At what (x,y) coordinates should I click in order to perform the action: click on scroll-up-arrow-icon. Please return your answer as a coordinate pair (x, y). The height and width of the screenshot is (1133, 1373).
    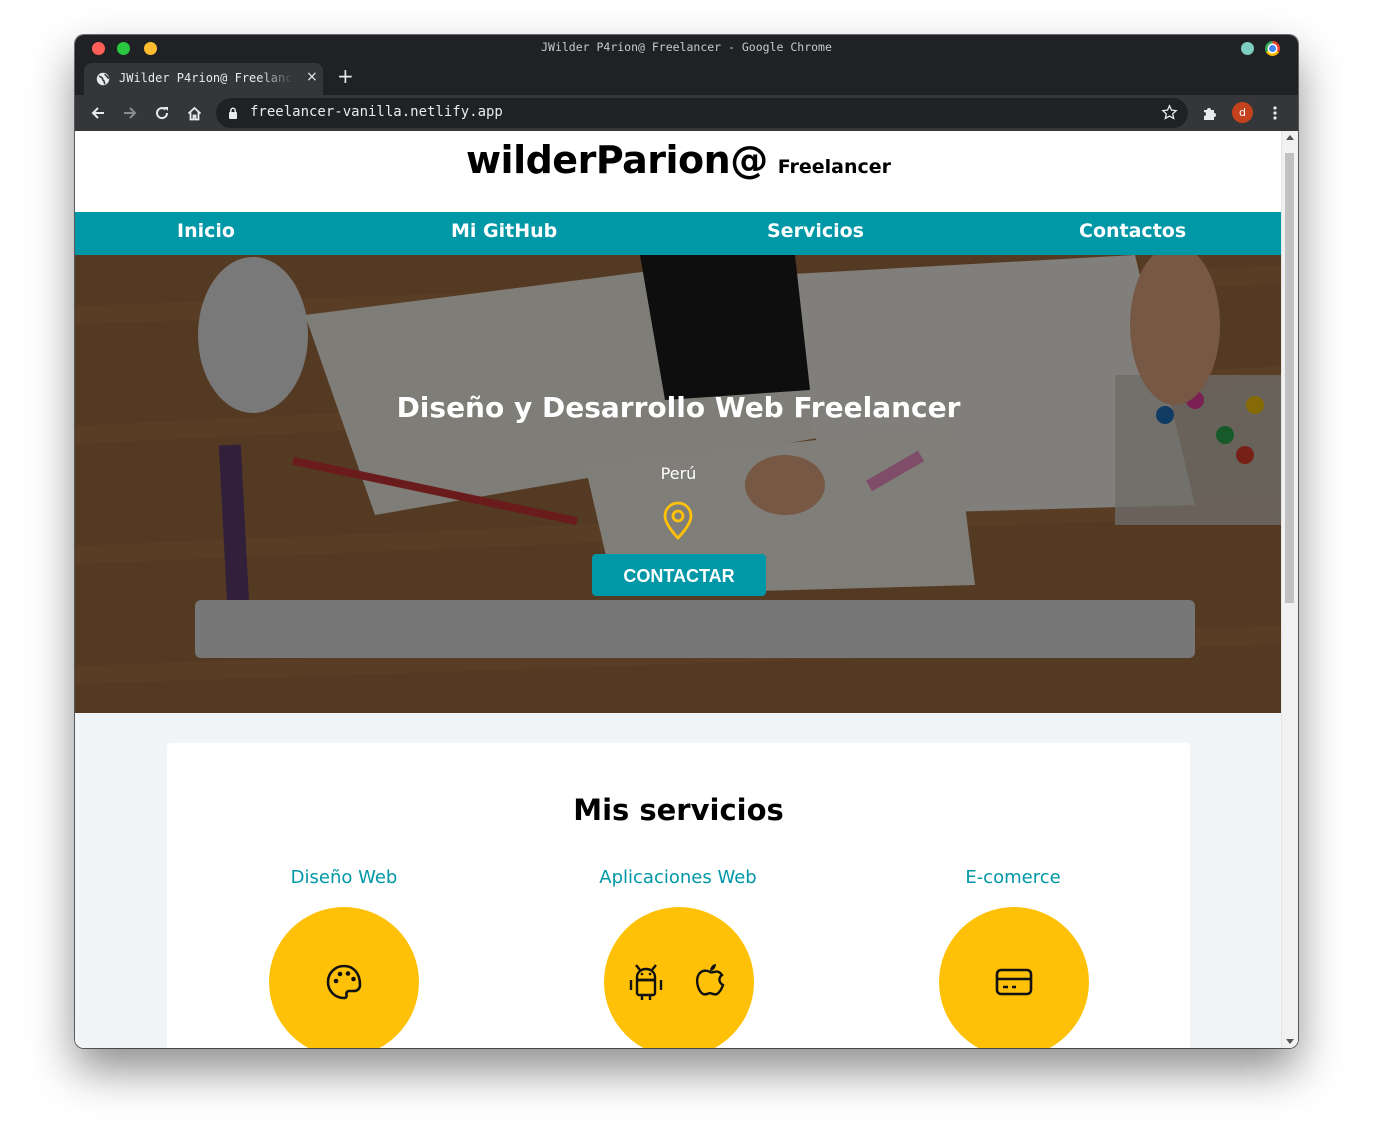
    Looking at the image, I should click on (1290, 137).